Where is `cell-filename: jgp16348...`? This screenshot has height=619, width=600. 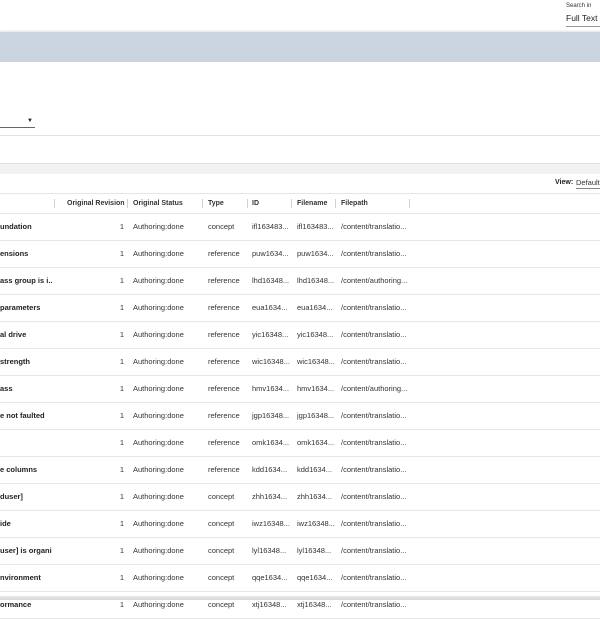 cell-filename: jgp16348... is located at coordinates (316, 415).